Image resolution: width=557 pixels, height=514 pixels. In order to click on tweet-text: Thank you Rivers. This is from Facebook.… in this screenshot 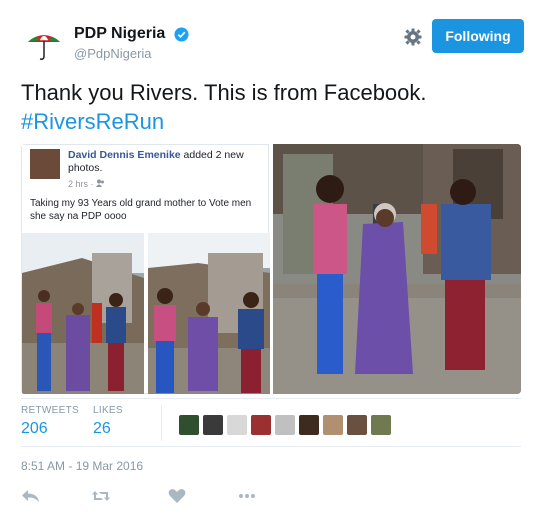, I will do `click(271, 107)`.